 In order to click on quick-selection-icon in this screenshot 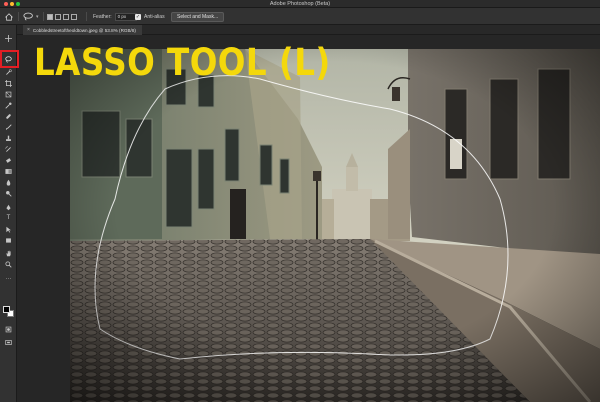, I will do `click(8, 72)`.